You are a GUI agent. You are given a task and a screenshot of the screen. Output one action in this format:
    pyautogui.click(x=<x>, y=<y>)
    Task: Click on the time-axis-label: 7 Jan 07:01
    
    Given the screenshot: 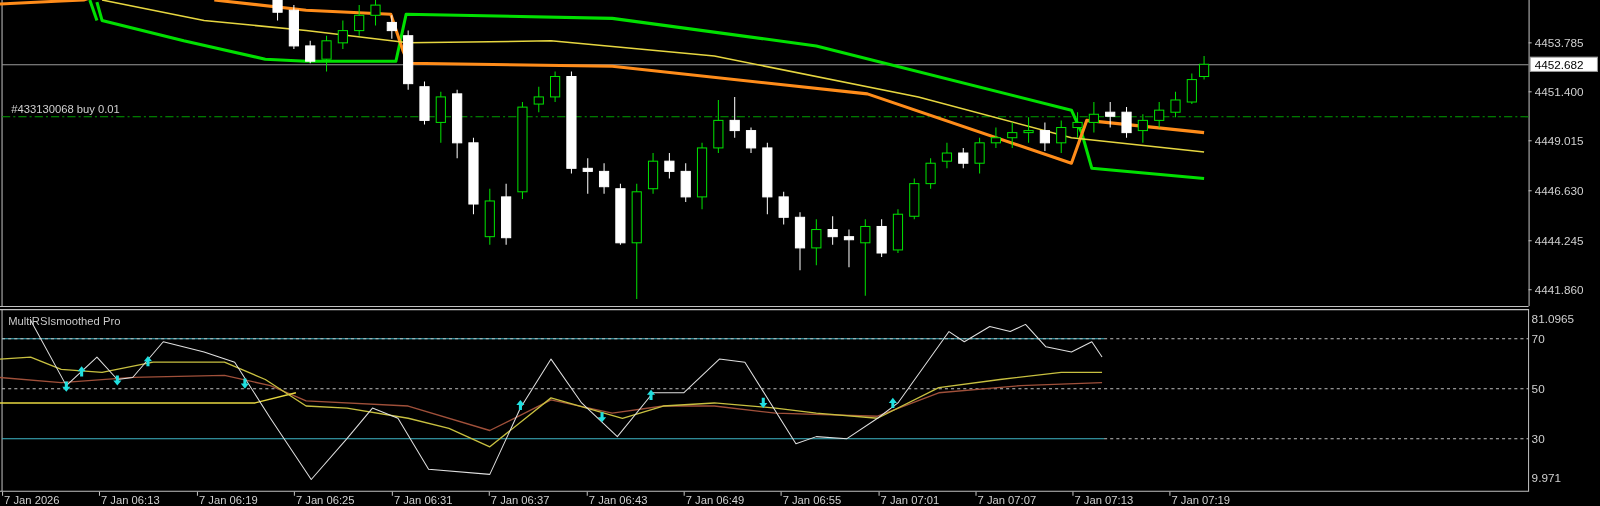 What is the action you would take?
    pyautogui.click(x=910, y=499)
    